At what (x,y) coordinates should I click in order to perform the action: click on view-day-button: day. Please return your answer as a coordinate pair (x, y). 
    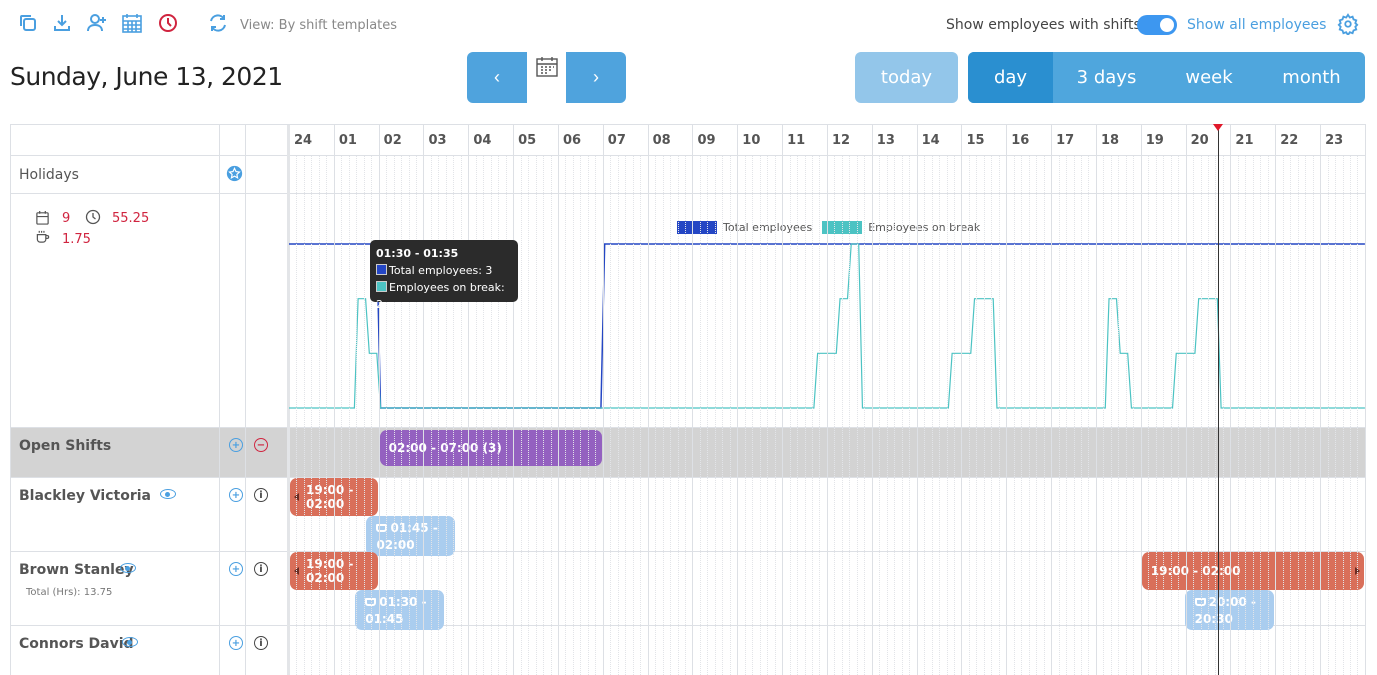
    Looking at the image, I should click on (1010, 77).